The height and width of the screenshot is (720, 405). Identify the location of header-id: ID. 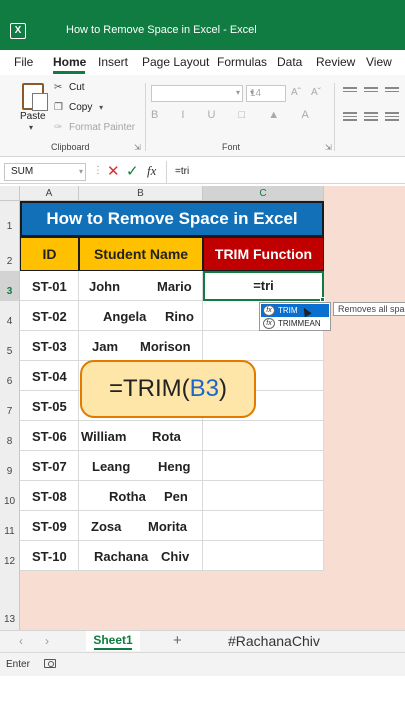
(49, 254).